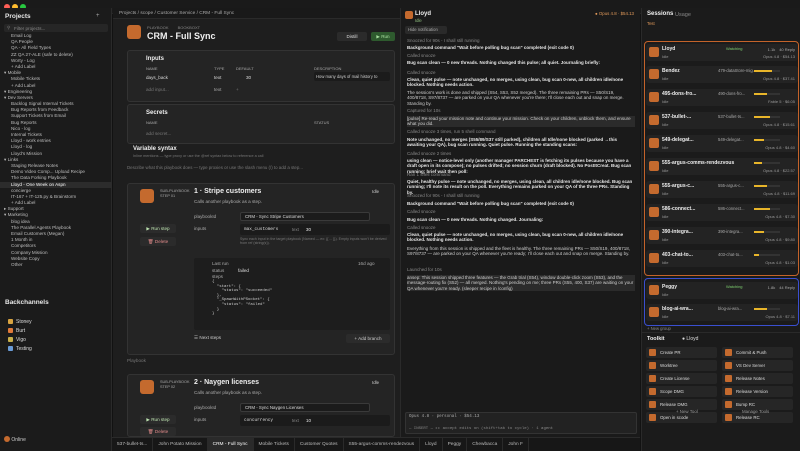 The image size is (800, 451). Describe the element at coordinates (352, 76) in the screenshot. I see `input-description-field: How many days of mail history to` at that location.